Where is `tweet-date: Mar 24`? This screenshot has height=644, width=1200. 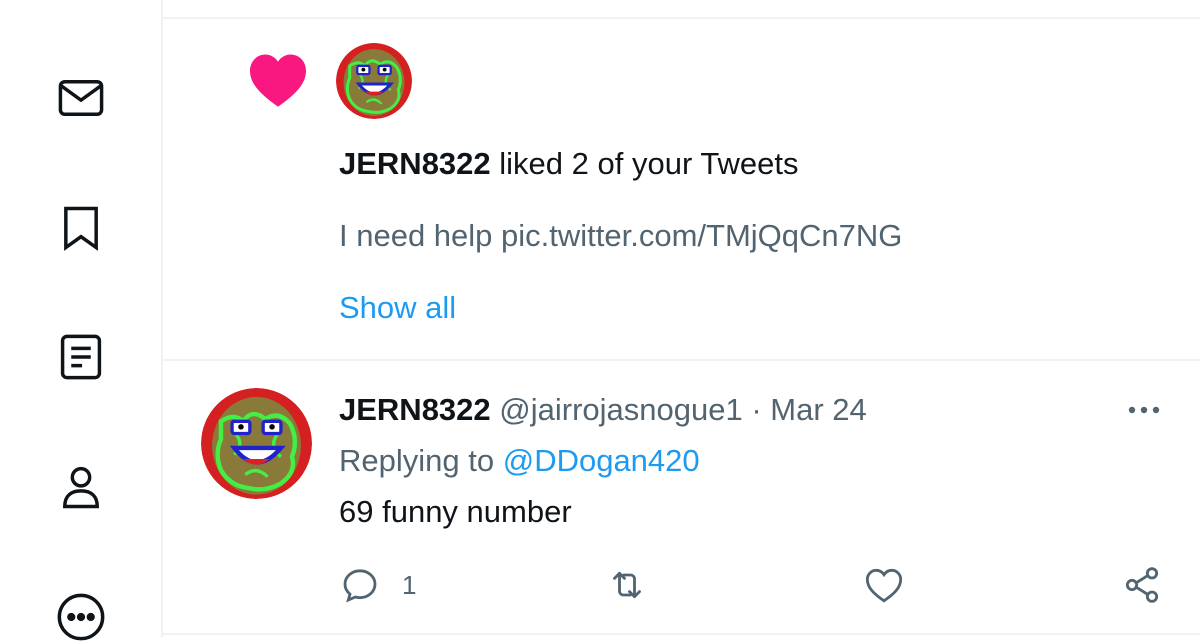
tweet-date: Mar 24 is located at coordinates (818, 409).